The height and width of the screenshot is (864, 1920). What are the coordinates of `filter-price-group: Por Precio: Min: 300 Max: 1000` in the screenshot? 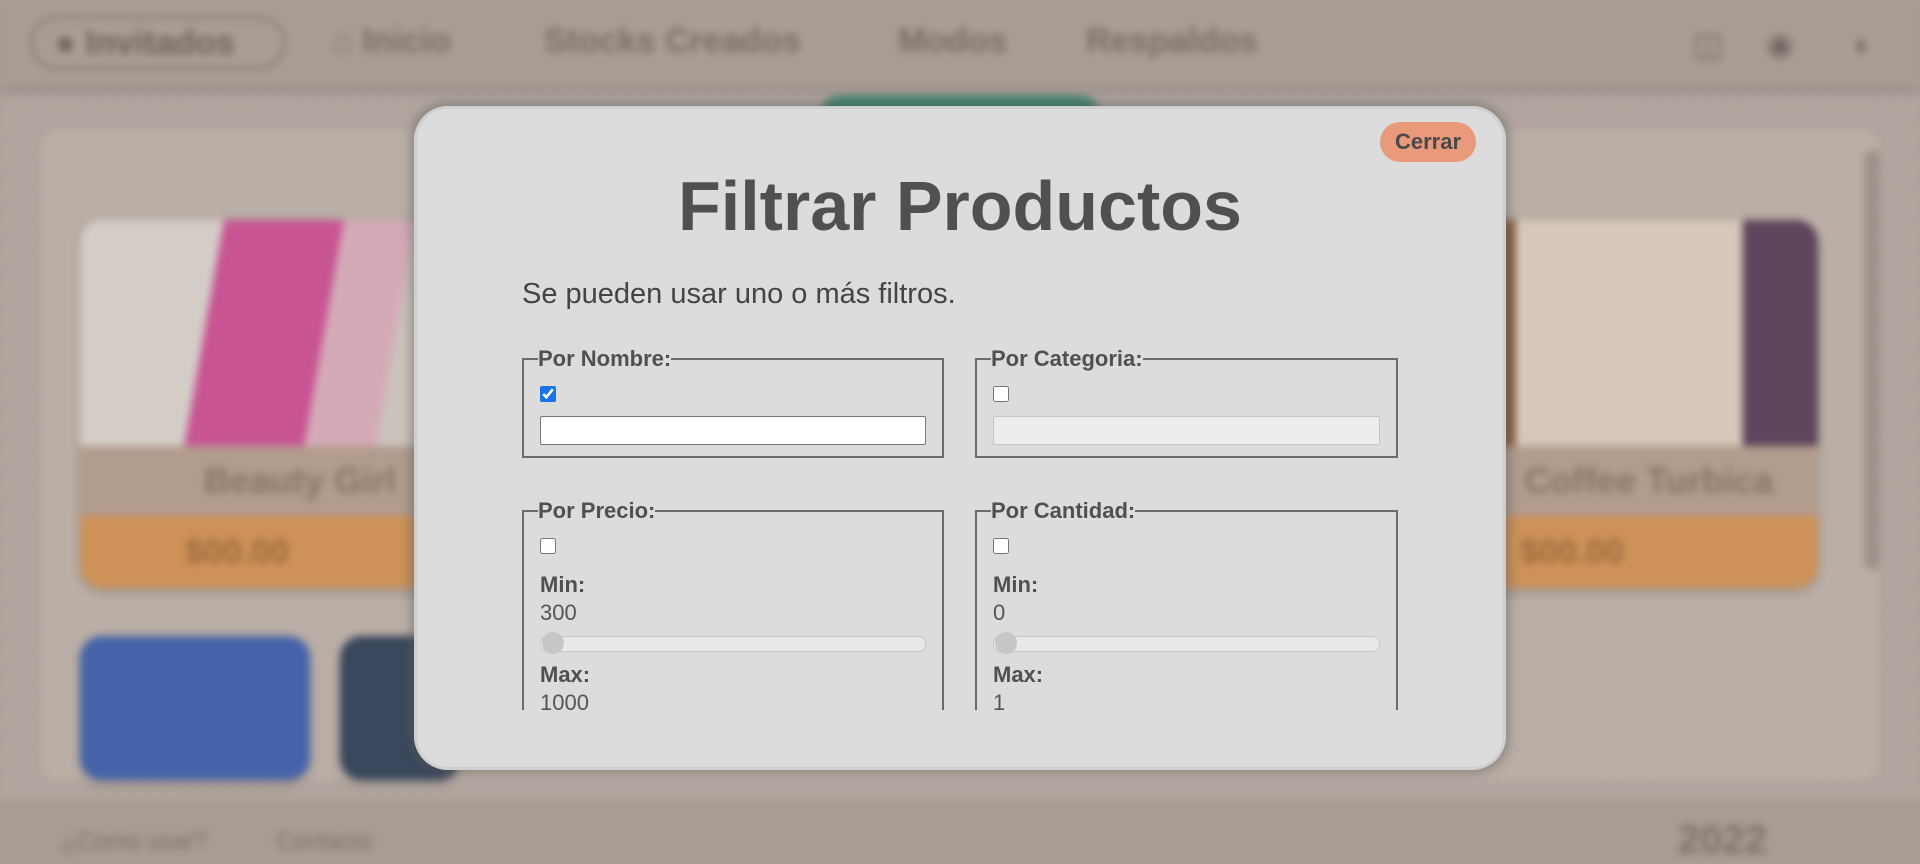 It's located at (733, 604).